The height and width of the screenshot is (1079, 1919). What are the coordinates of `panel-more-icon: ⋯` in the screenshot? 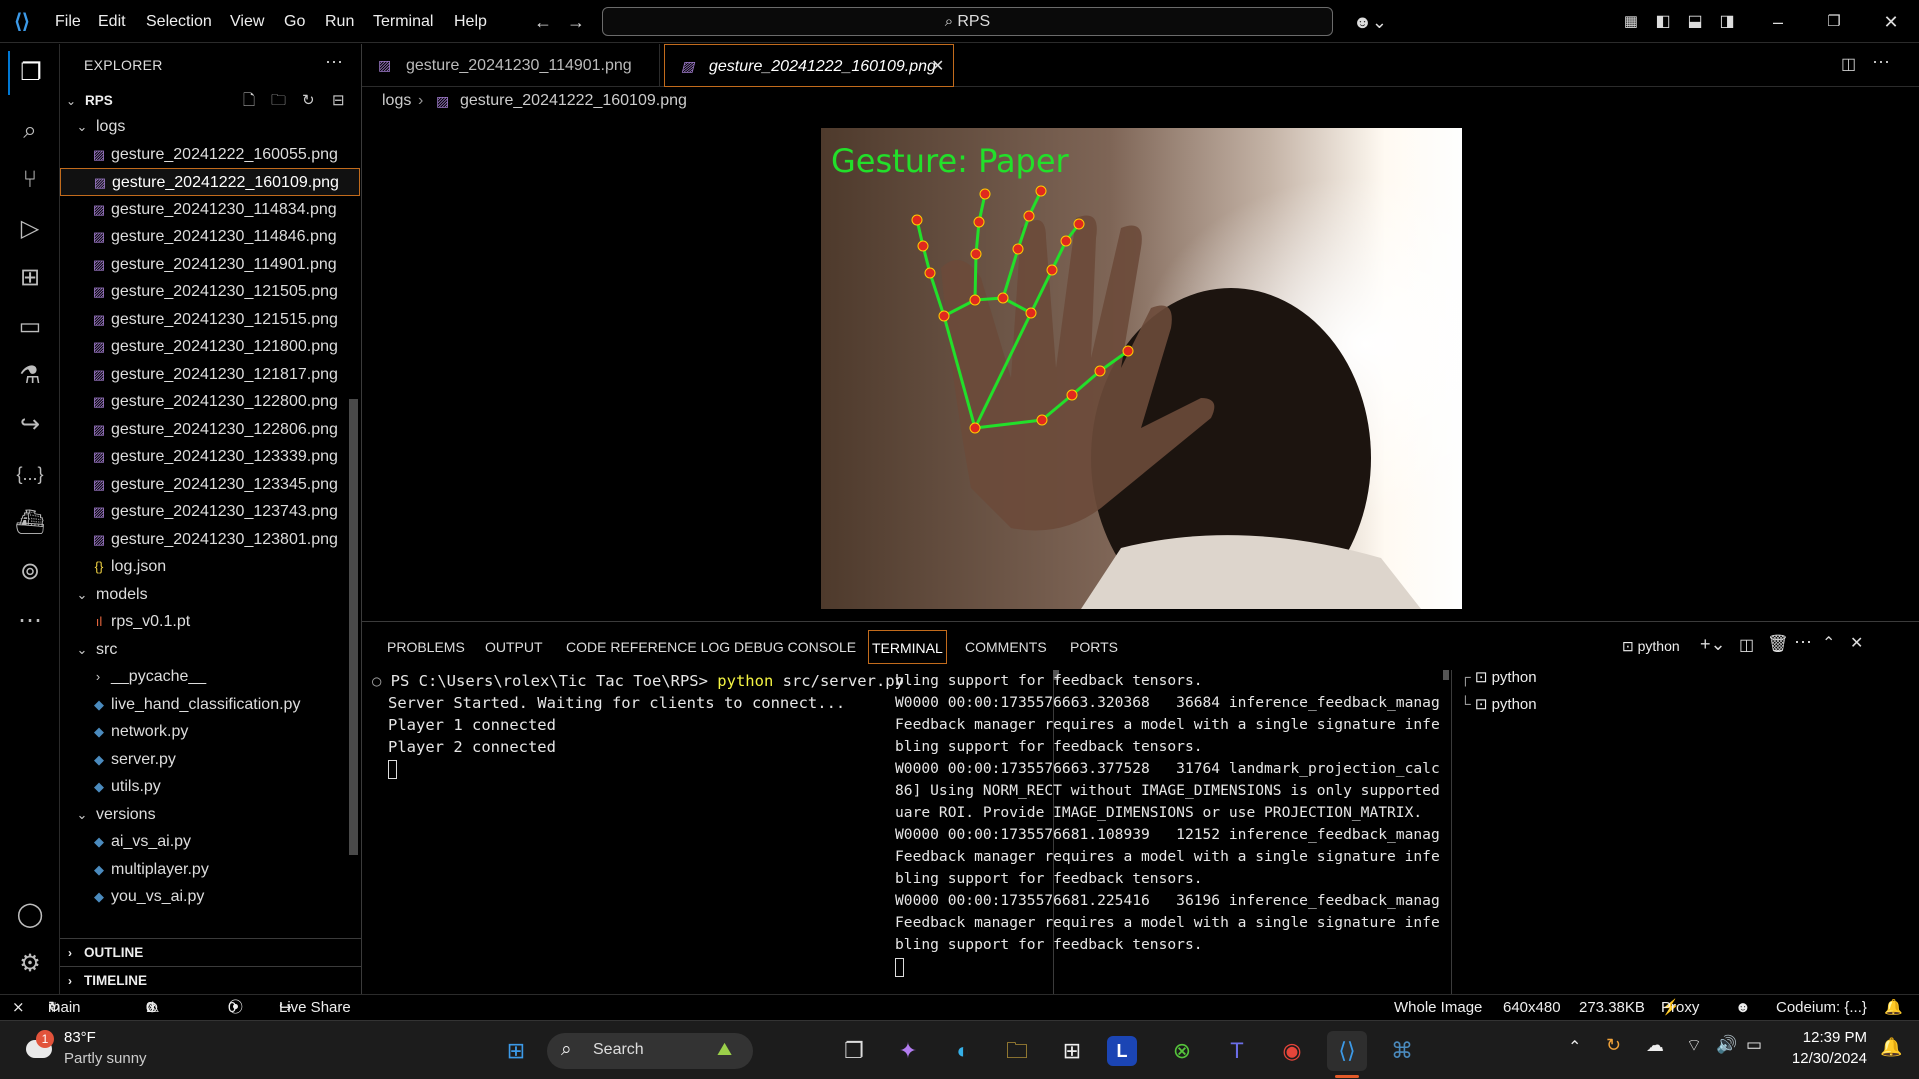 It's located at (1803, 642).